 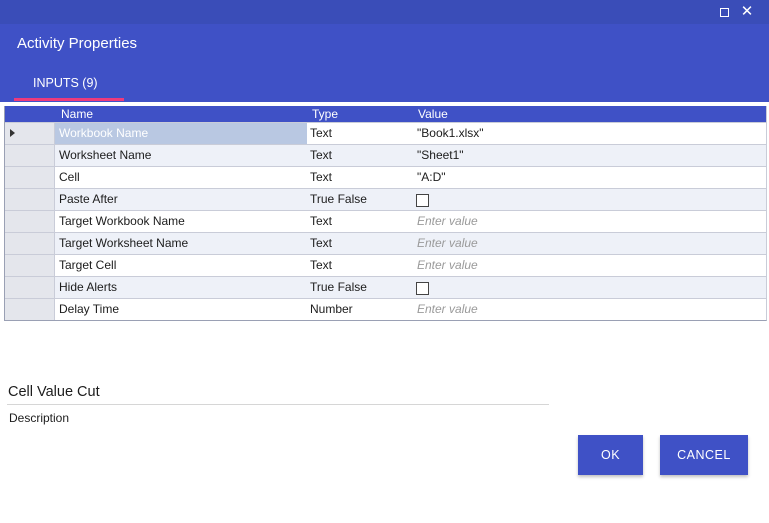 What do you see at coordinates (385, 309) in the screenshot?
I see `grid-row: Delay Time Number Enter value` at bounding box center [385, 309].